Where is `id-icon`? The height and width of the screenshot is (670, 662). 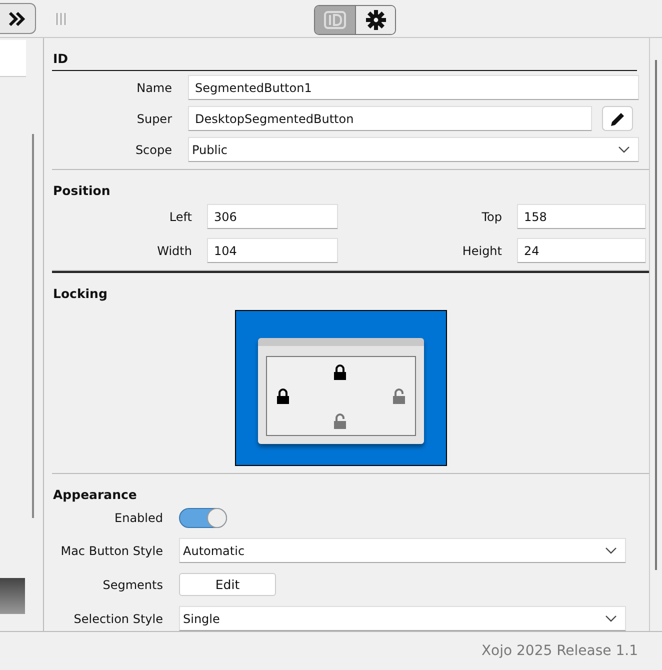
id-icon is located at coordinates (335, 20).